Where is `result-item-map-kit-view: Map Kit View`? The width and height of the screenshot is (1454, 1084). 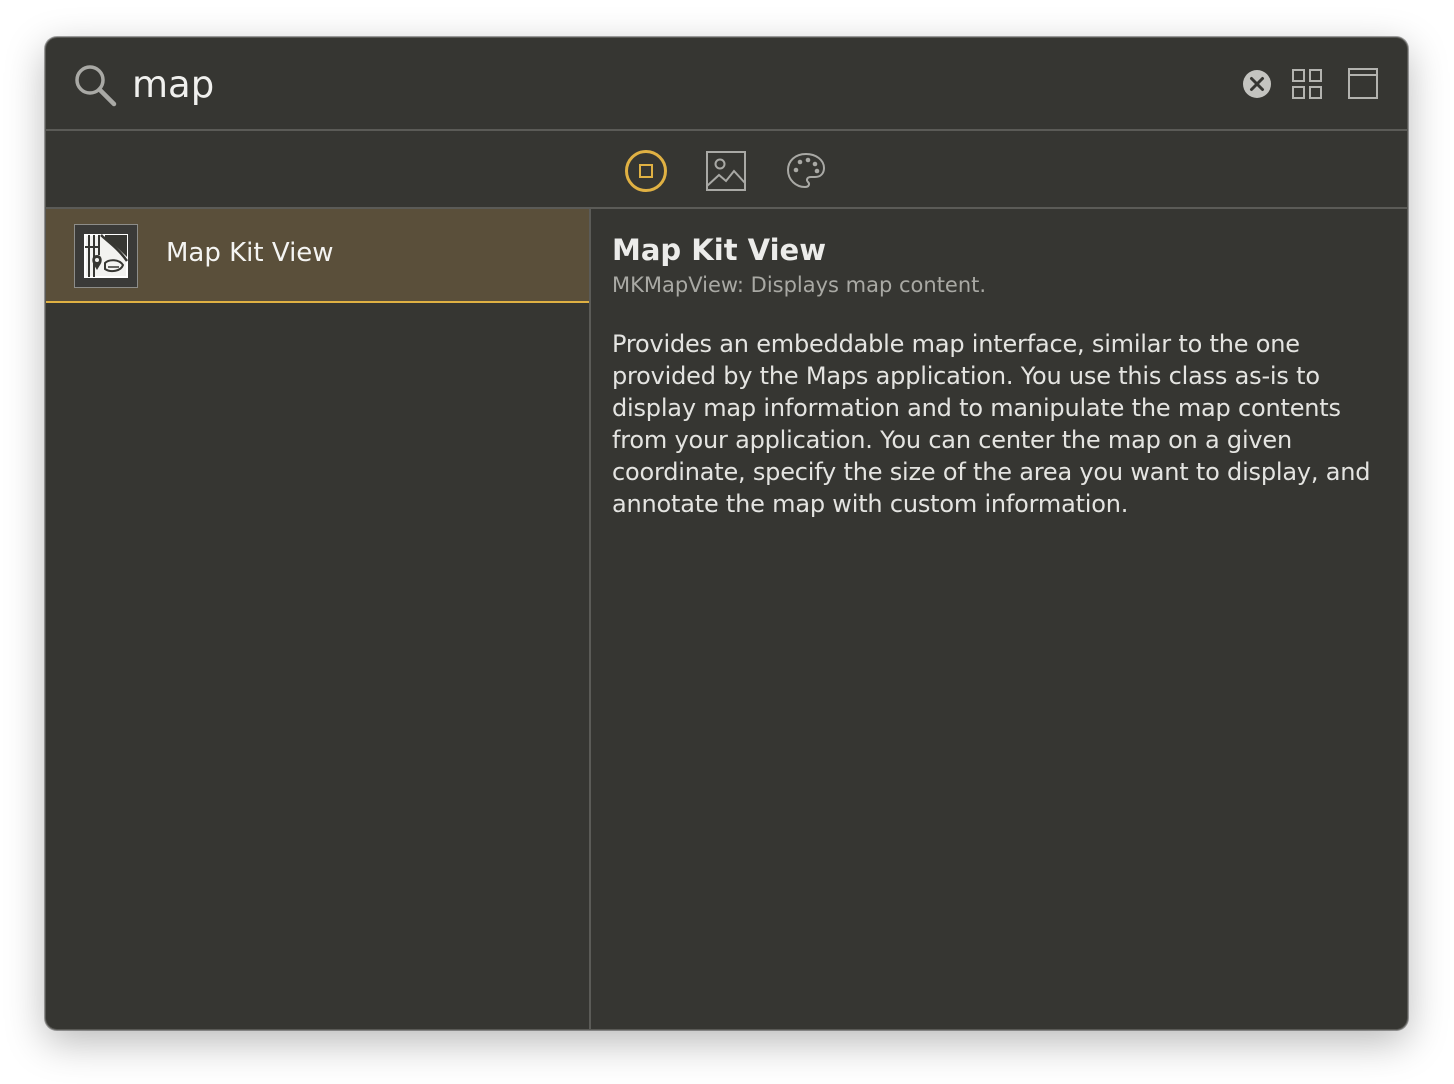
result-item-map-kit-view: Map Kit View is located at coordinates (317, 256).